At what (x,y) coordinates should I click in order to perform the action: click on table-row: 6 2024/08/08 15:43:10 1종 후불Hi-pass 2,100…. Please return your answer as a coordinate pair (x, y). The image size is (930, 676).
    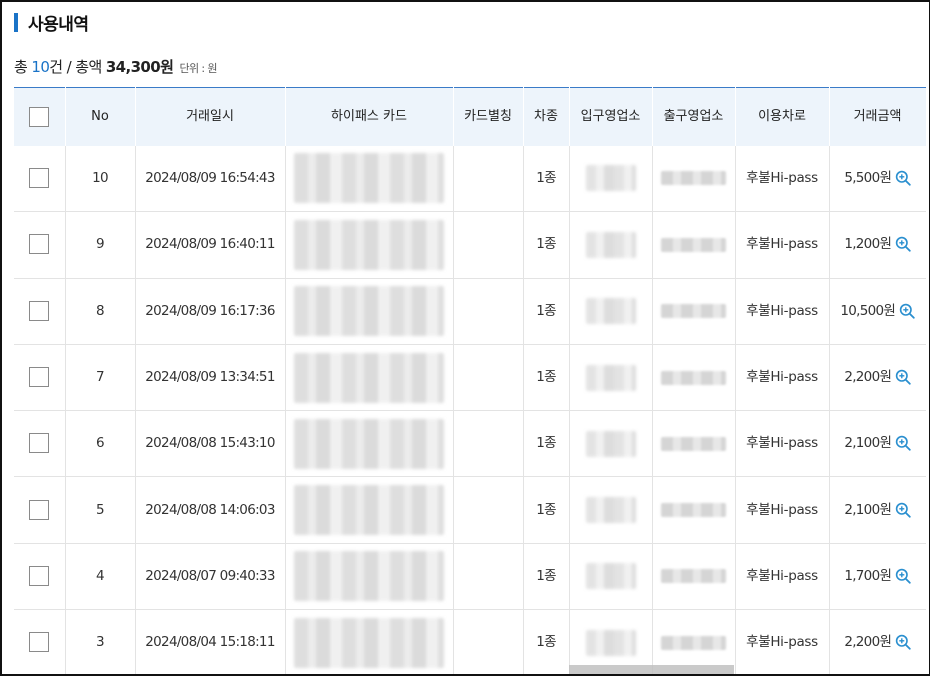
    Looking at the image, I should click on (470, 444).